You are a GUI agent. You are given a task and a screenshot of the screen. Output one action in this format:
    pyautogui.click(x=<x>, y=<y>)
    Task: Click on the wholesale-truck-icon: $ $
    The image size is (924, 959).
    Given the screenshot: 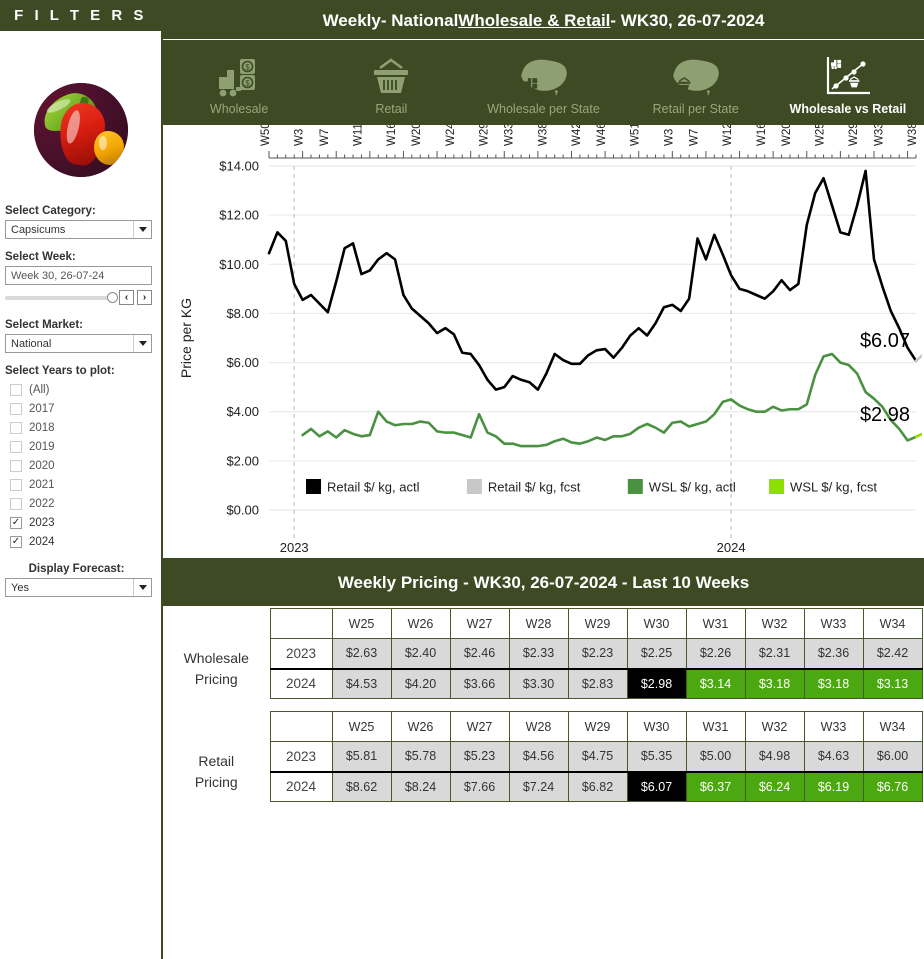 What is the action you would take?
    pyautogui.click(x=239, y=75)
    